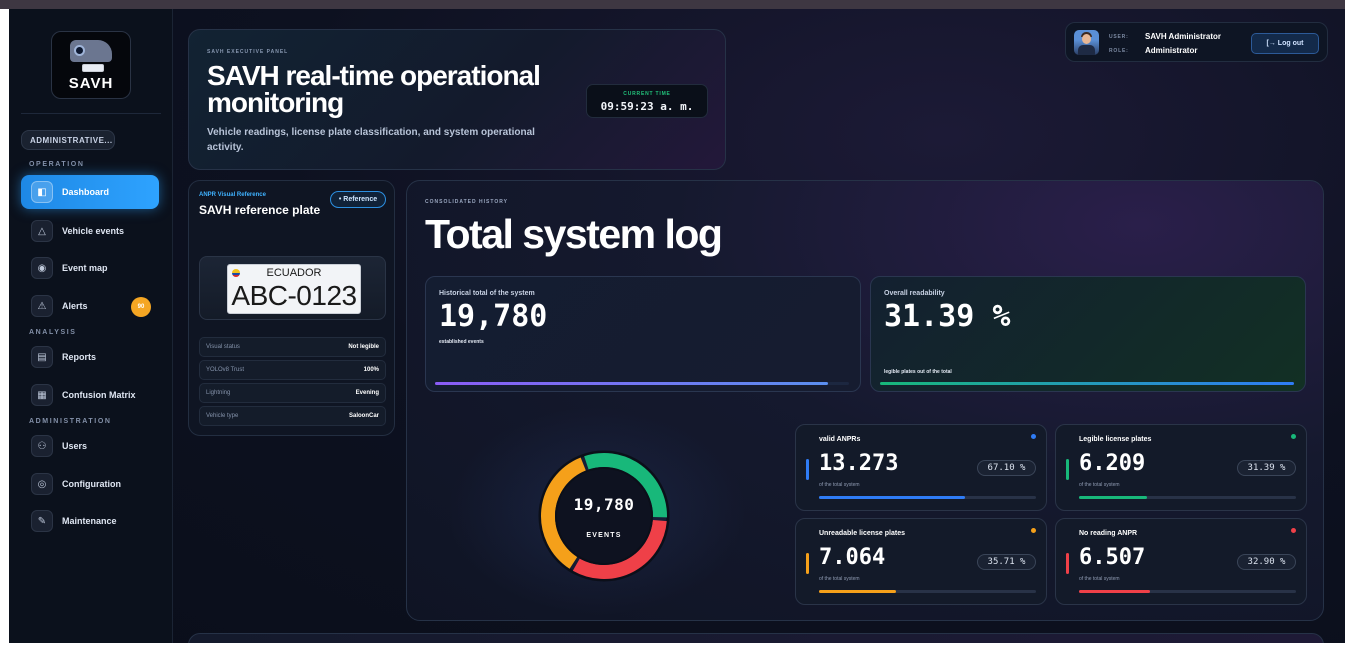 Image resolution: width=1345 pixels, height=651 pixels. I want to click on percent-badge: 32.90 %, so click(1266, 562).